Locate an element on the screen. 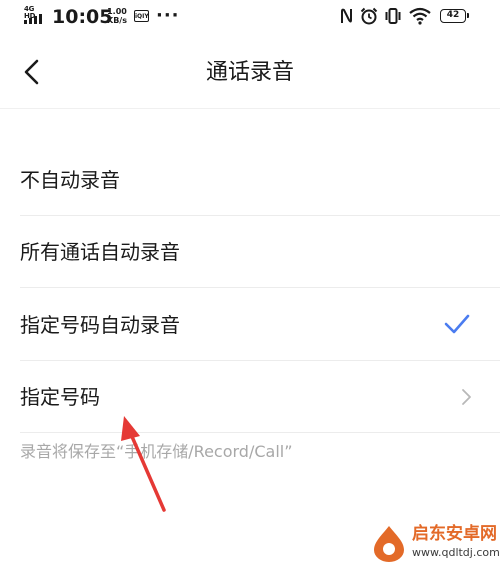 The image size is (500, 565). watermark-url: www.qdltdj.com is located at coordinates (456, 552).